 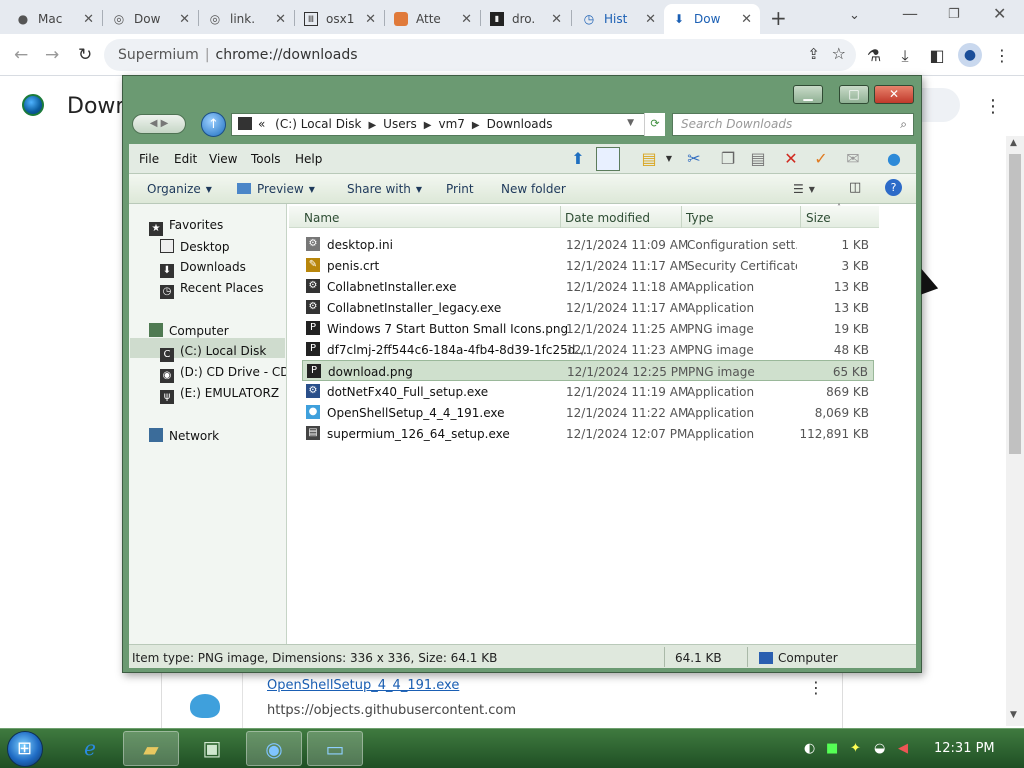 I want to click on cut-icon: ✂, so click(x=694, y=159).